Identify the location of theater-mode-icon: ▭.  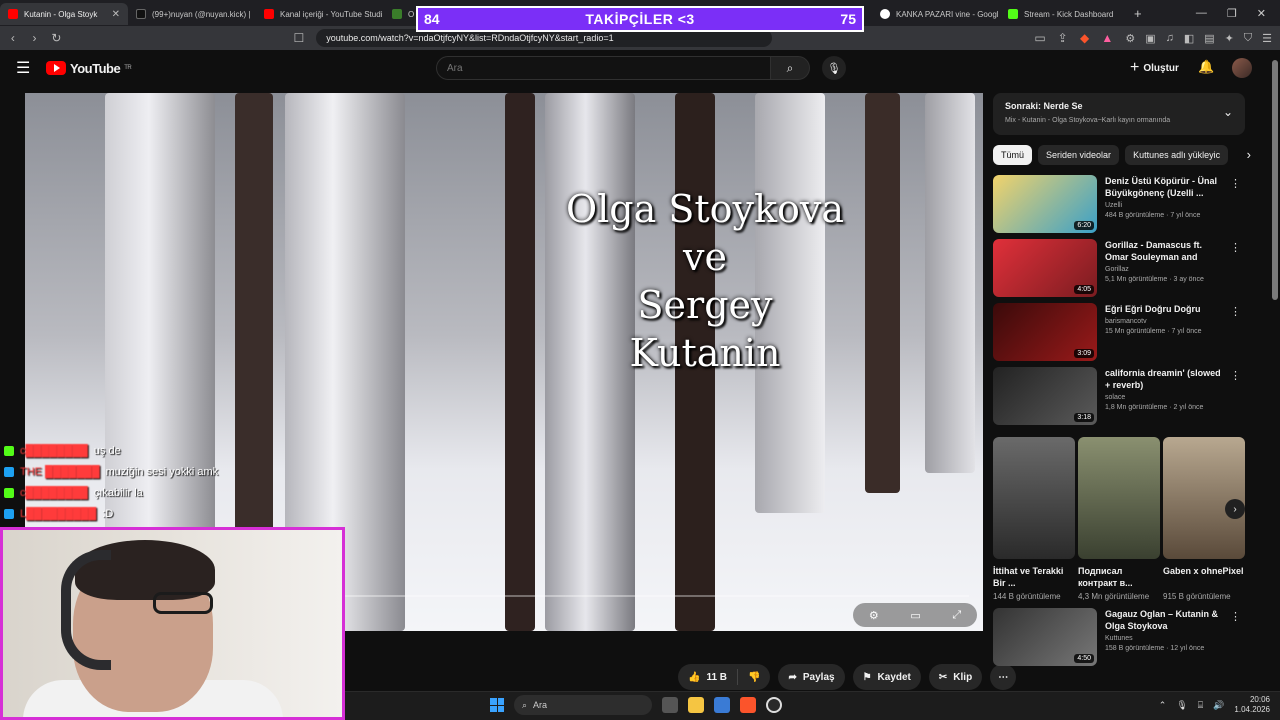
(915, 615).